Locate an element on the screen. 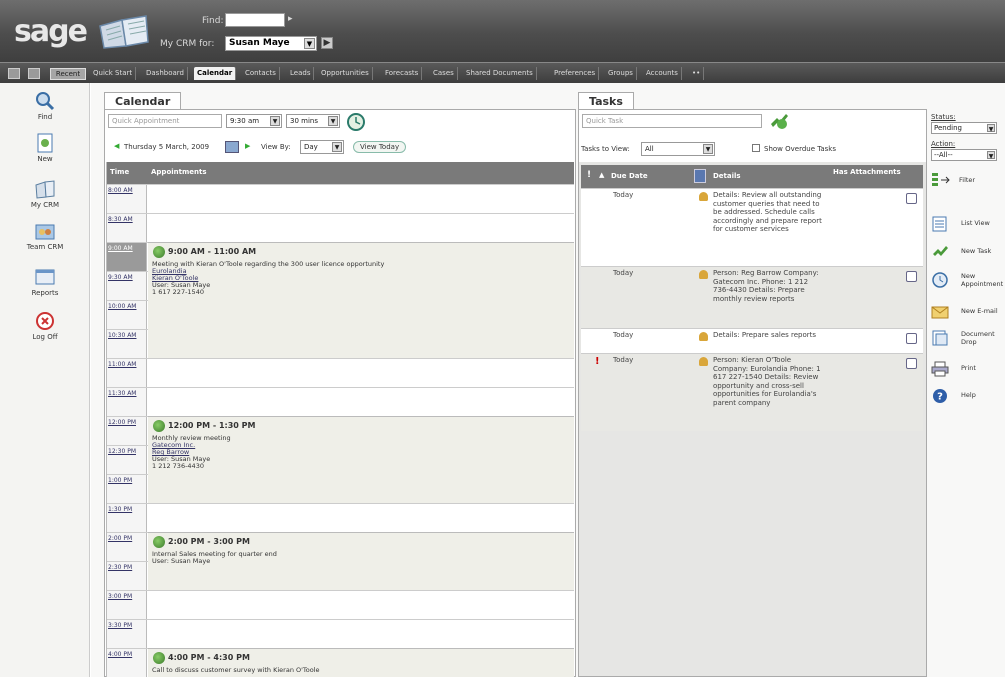 The image size is (1005, 677). nav-team-crm: Team CRM is located at coordinates (45, 236).